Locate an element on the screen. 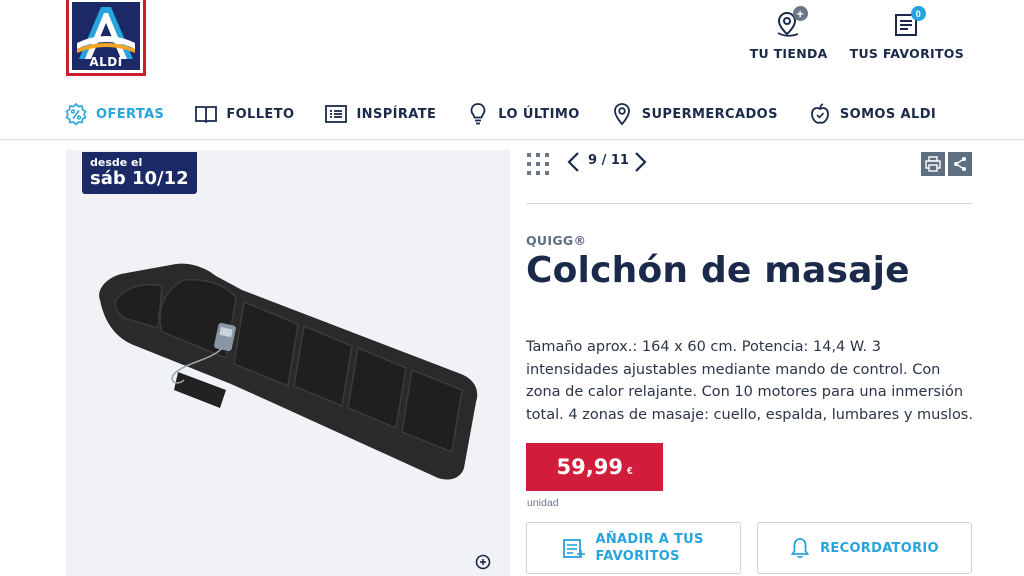 This screenshot has width=1024, height=576. product-brand: QUIGG® is located at coordinates (556, 240).